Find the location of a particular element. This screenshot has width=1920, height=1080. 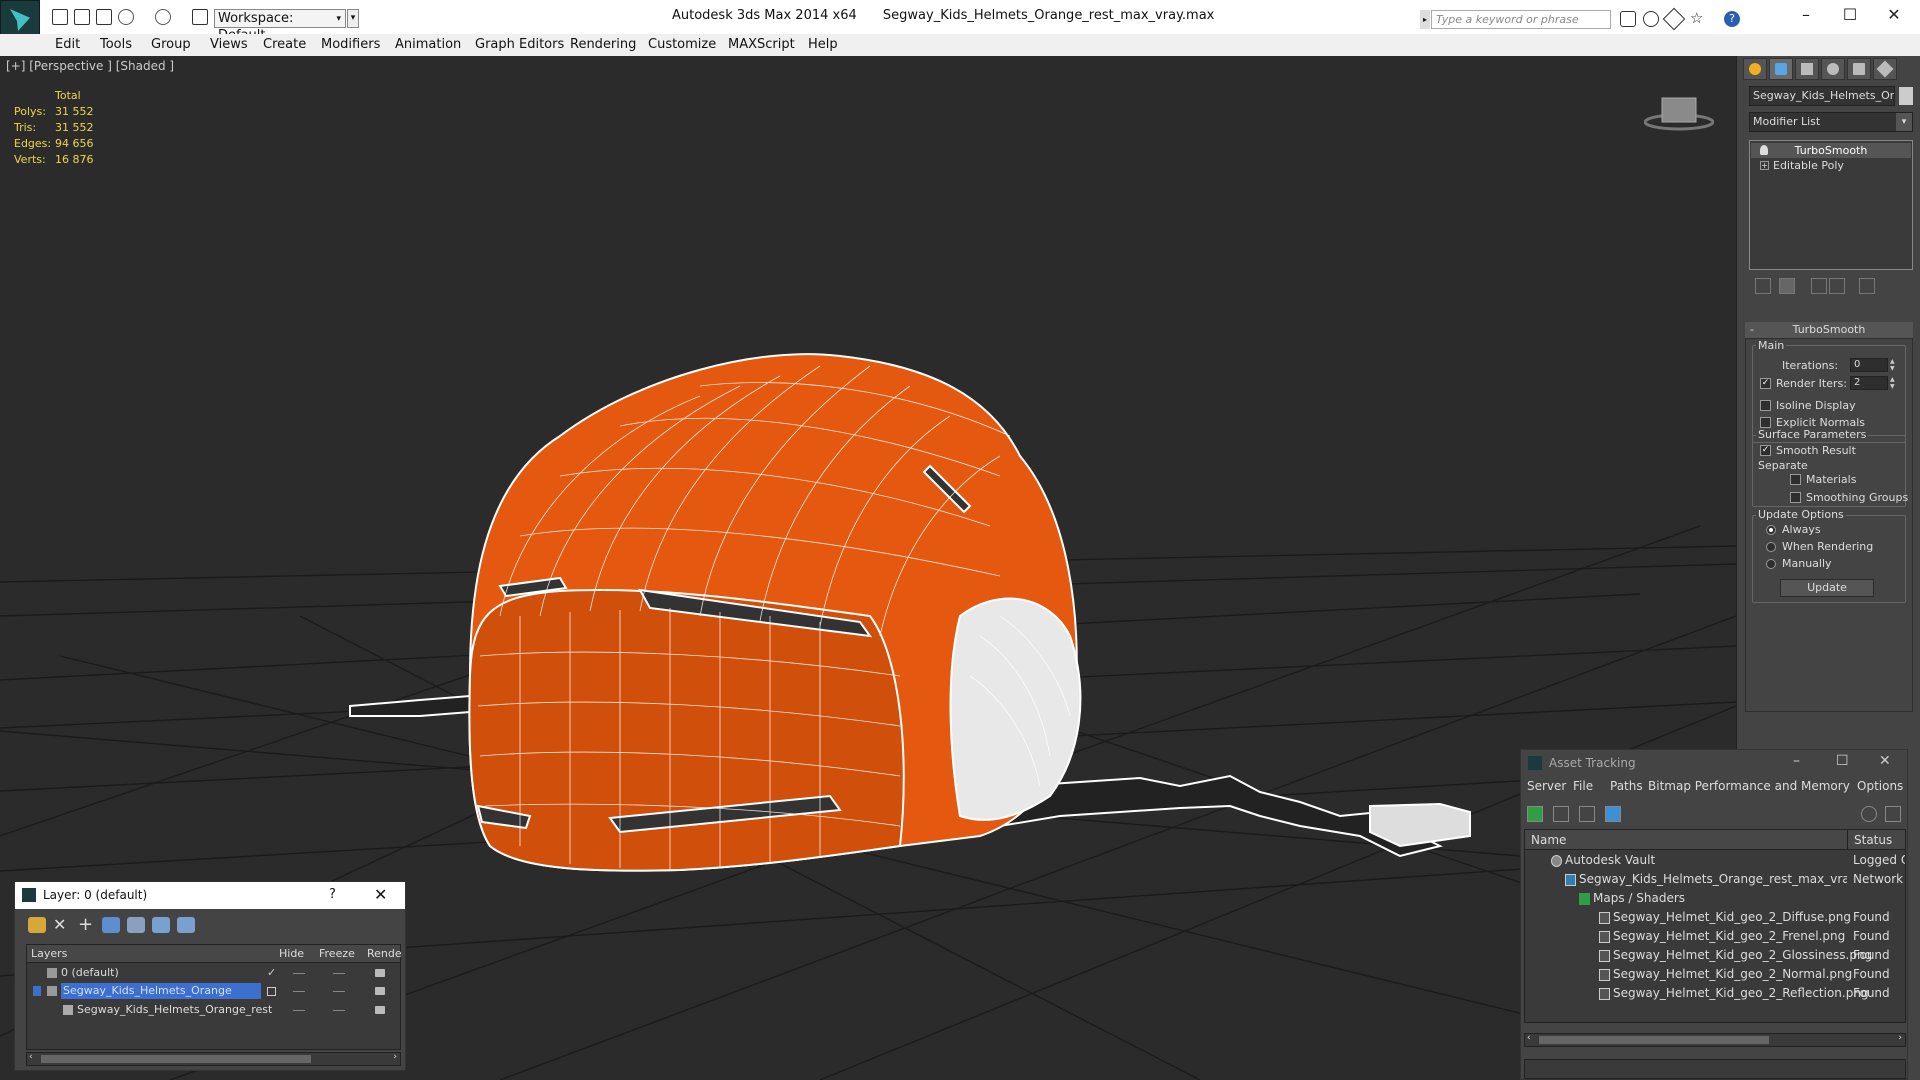

object-name-field: Segway_Kids_Helmets_Orange is located at coordinates (1822, 96).